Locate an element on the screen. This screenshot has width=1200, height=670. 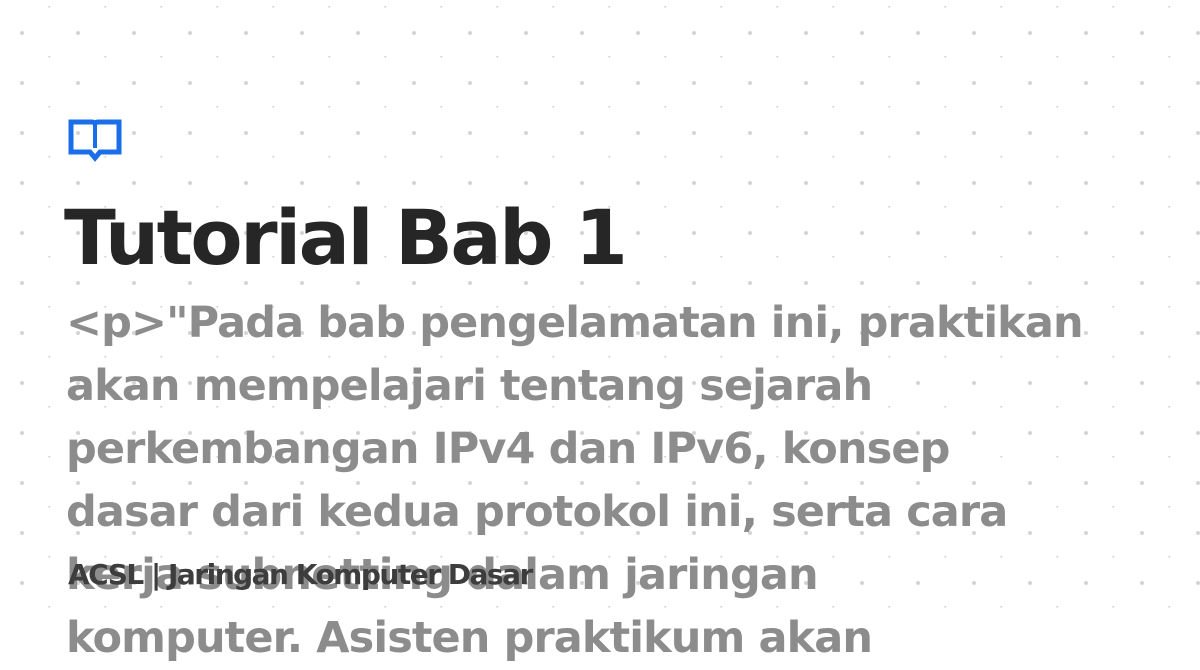
open-book-icon is located at coordinates (95, 140).